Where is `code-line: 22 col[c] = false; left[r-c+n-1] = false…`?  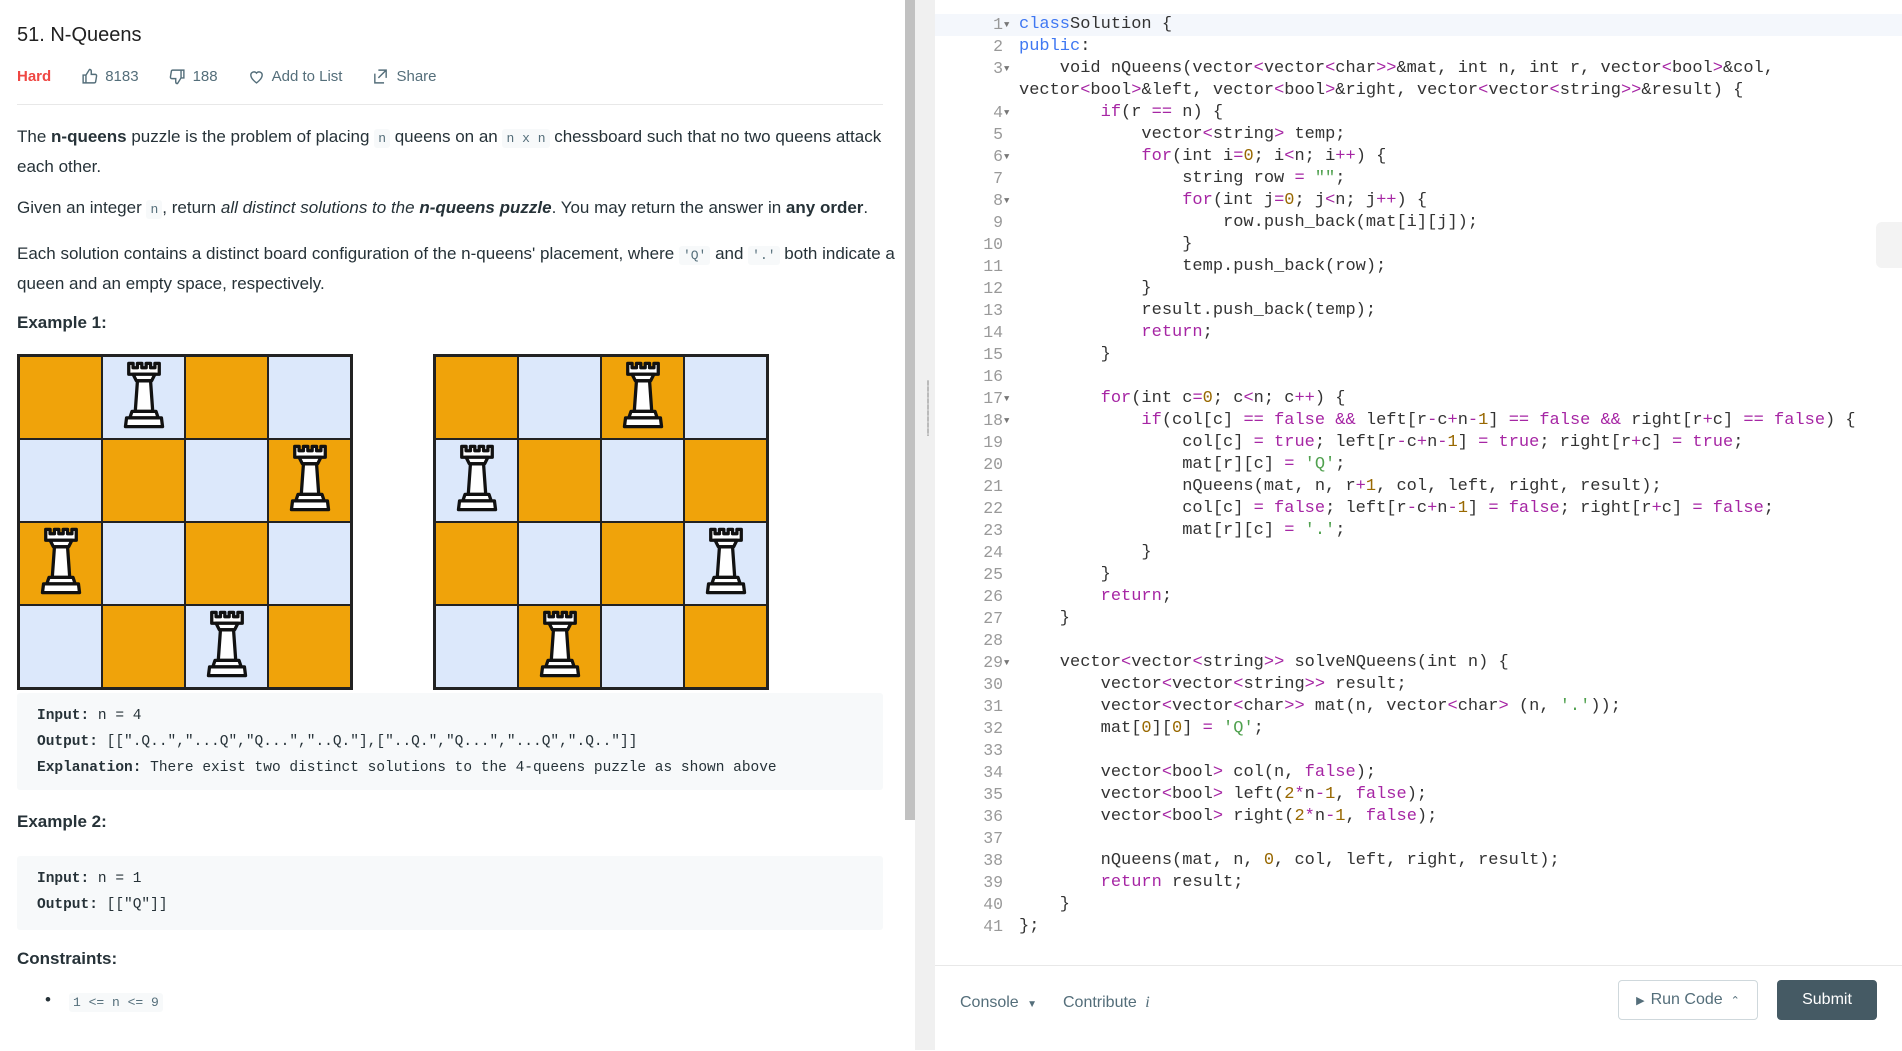 code-line: 22 col[c] = false; left[r-c+n-1] = false… is located at coordinates (1418, 509).